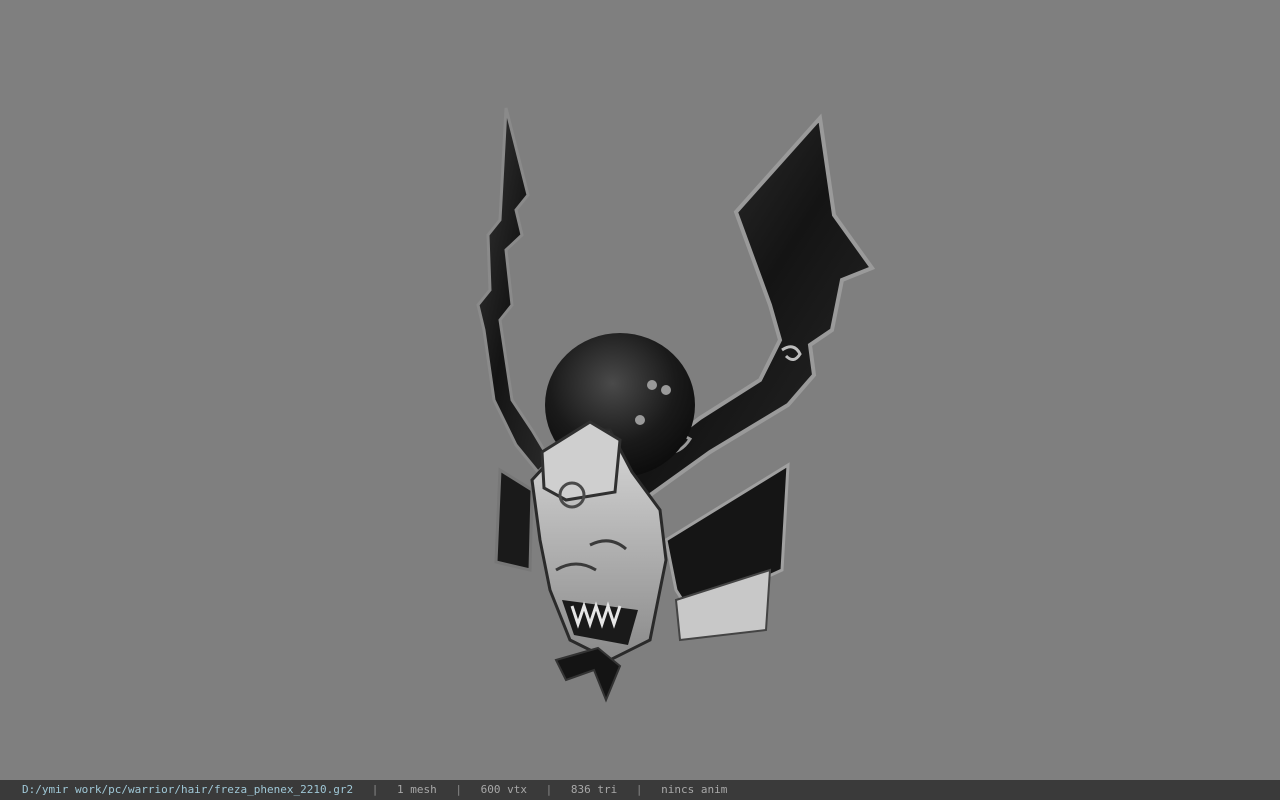  I want to click on mesh-count: 1 mesh, so click(417, 789).